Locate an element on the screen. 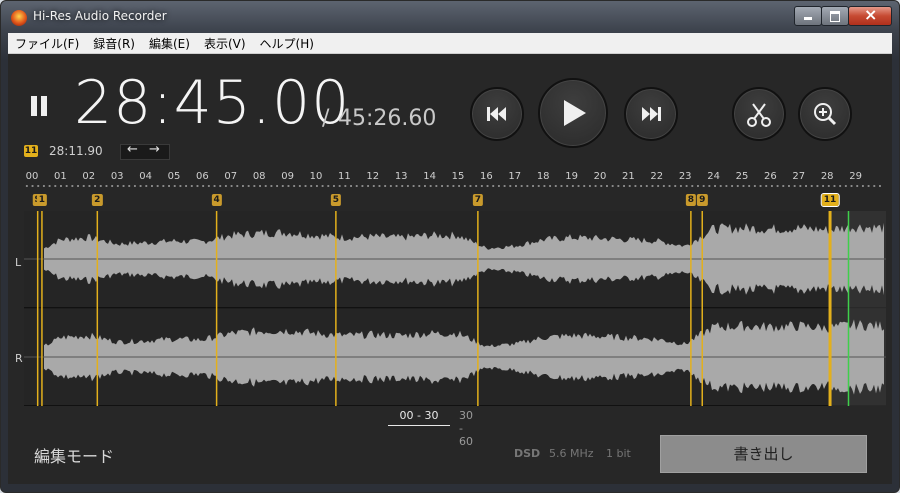  ruler-tick: 15 is located at coordinates (458, 176).